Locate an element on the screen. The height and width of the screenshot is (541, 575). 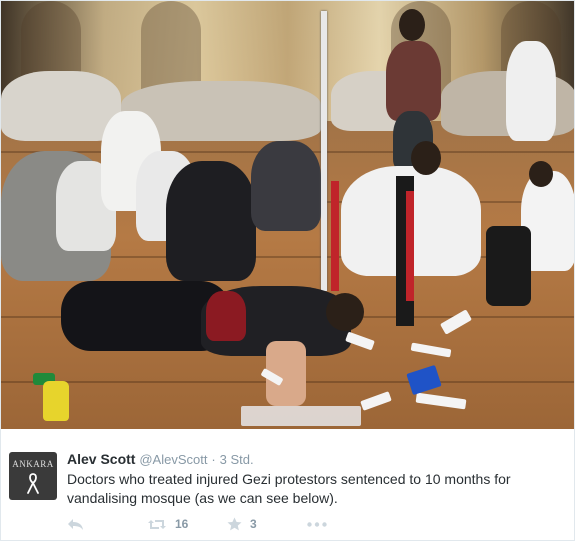
tweet-header: Alev Scott @AlevScott · 3 Std. is located at coordinates (160, 459).